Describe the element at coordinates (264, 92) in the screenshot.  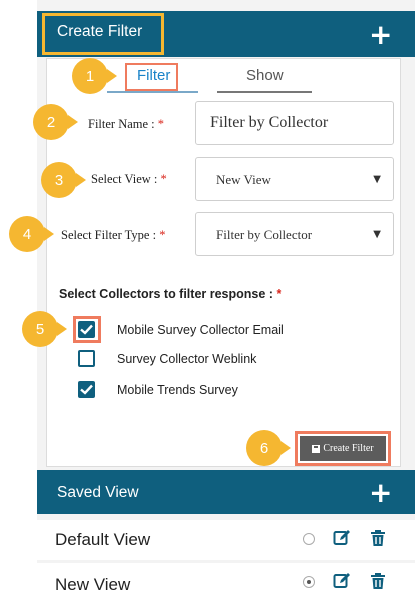
I see `tab-show-underline` at that location.